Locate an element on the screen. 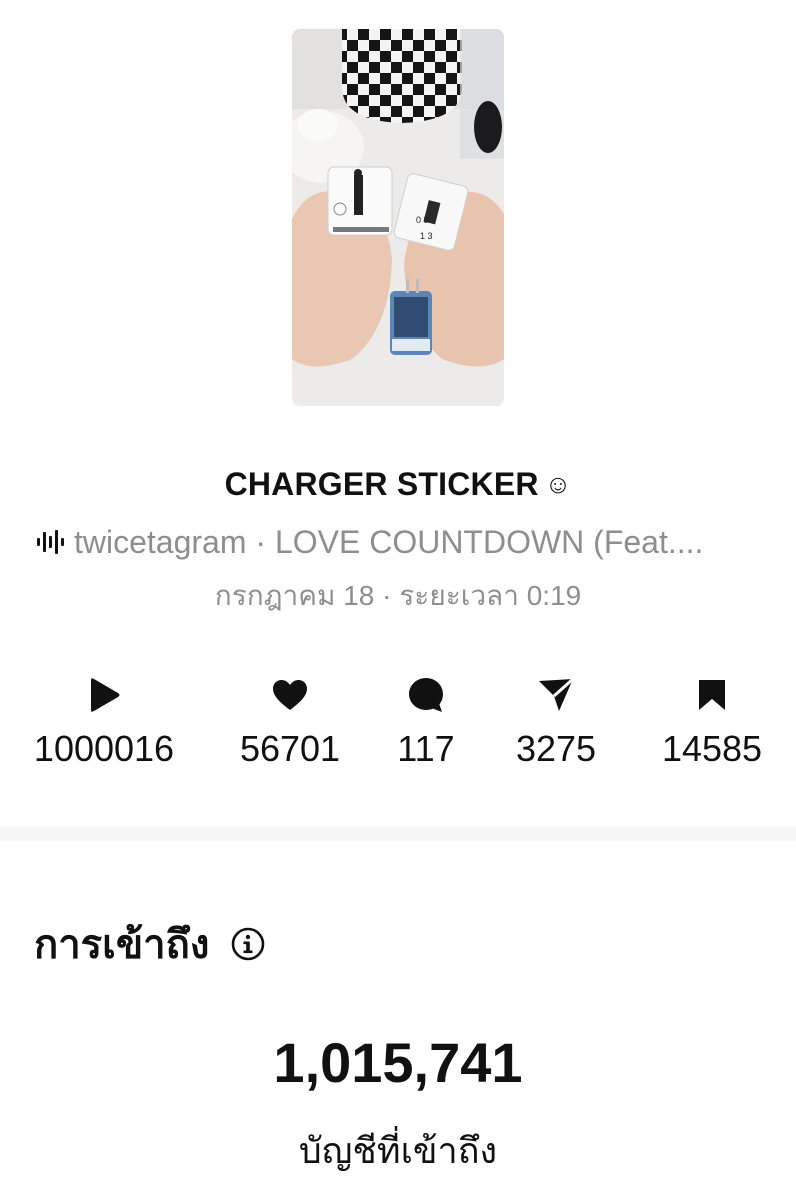 This screenshot has width=796, height=1200. stat-plays-value: 1000016 is located at coordinates (104, 748).